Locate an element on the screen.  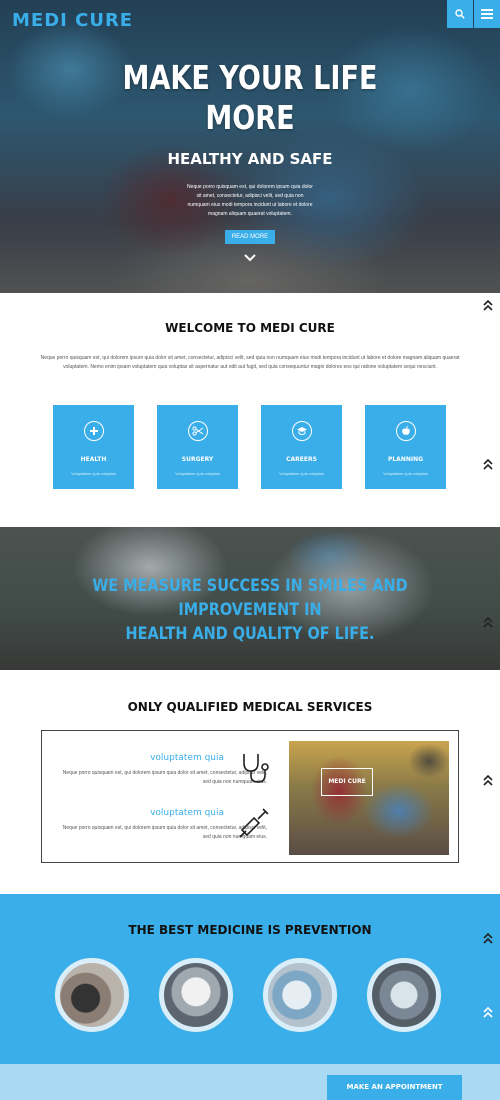
feature-card-careers: CAREERS Voluptatem quia voluptas is located at coordinates (301, 447).